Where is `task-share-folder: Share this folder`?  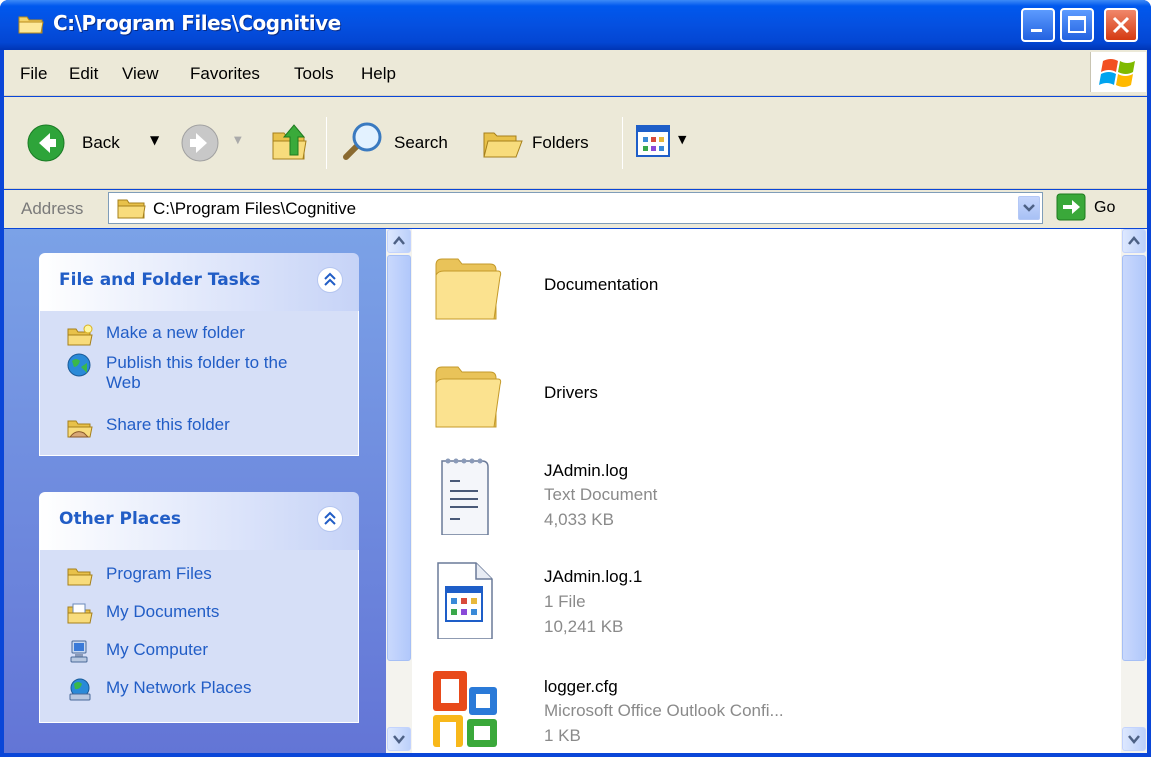 task-share-folder: Share this folder is located at coordinates (199, 430).